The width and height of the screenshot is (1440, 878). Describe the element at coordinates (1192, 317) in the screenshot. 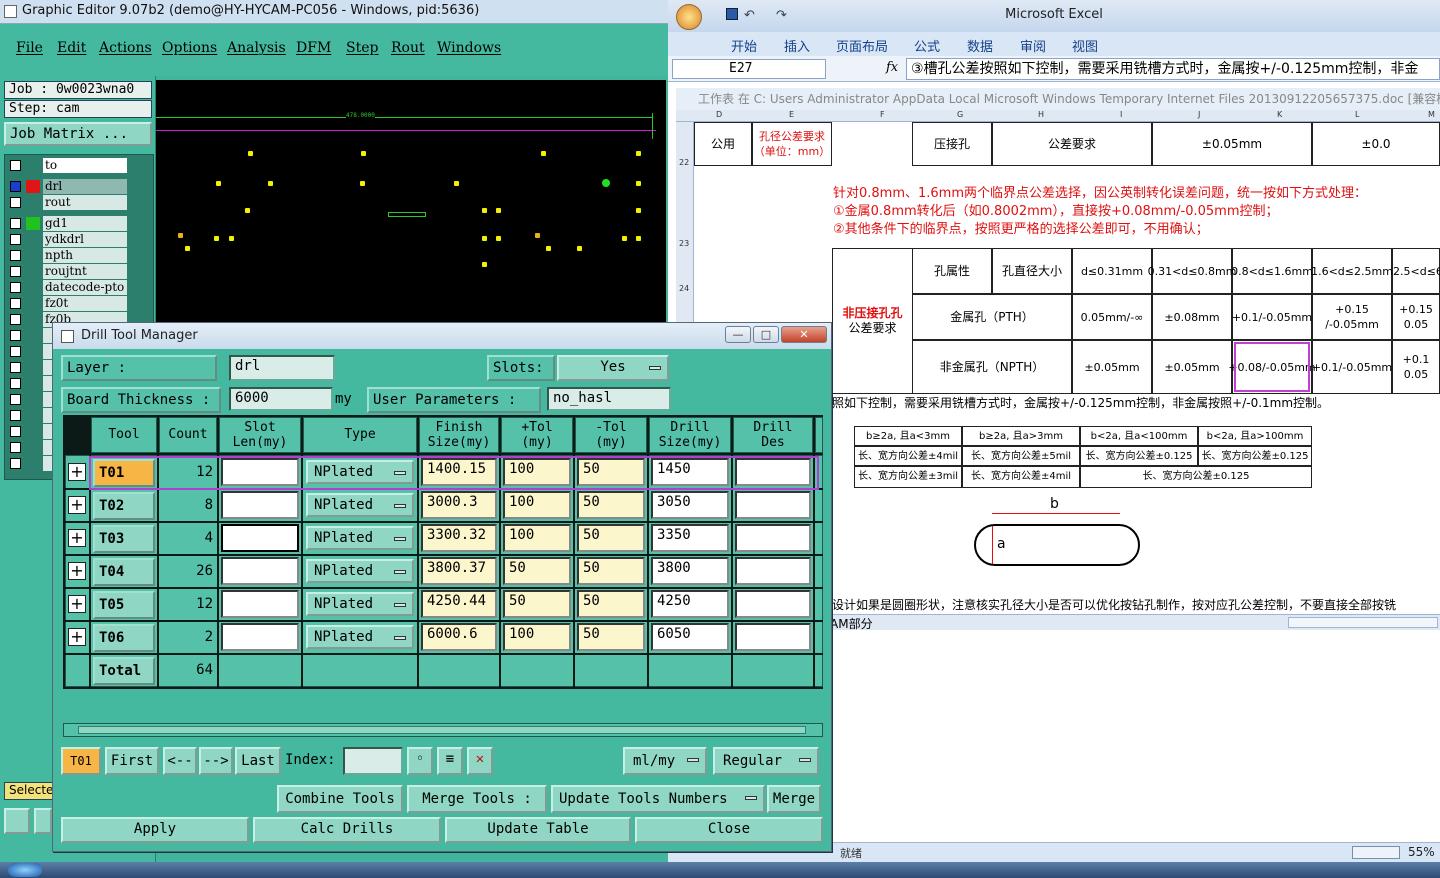

I see `pth-cell: ±0.08mm` at that location.